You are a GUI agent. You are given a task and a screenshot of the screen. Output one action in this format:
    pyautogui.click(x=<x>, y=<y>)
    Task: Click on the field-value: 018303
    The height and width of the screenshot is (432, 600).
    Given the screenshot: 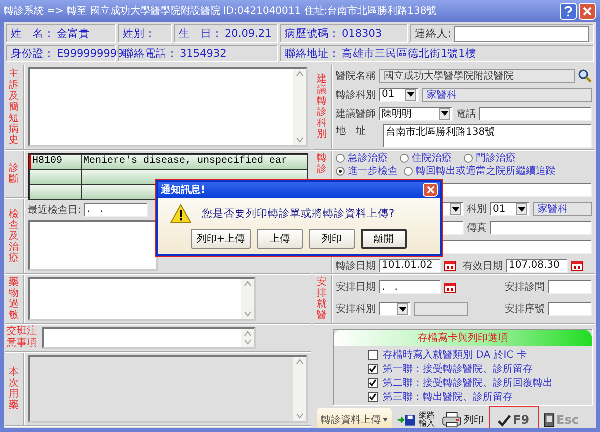 What is the action you would take?
    pyautogui.click(x=362, y=34)
    